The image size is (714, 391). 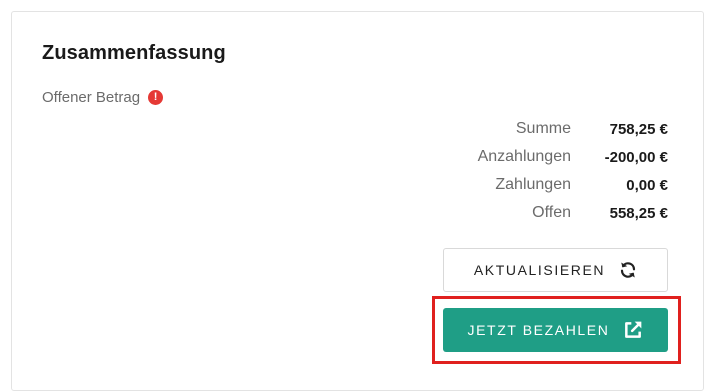 I want to click on summary-row-label: Zahlungen, so click(x=533, y=184).